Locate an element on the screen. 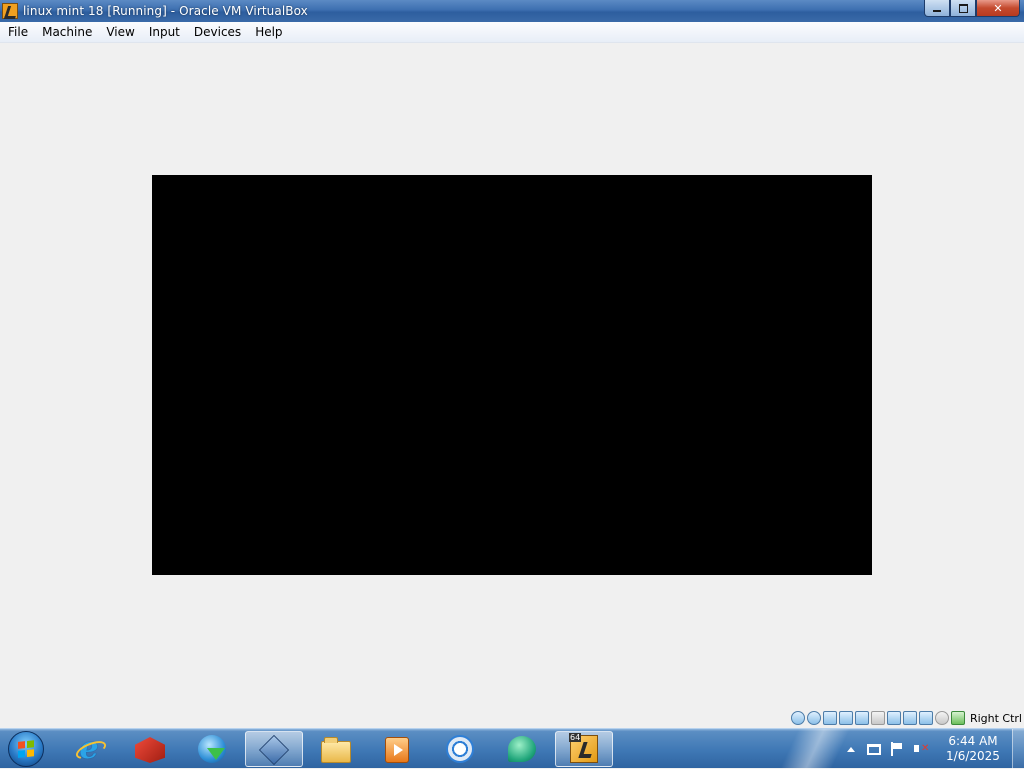 Image resolution: width=1024 pixels, height=769 pixels. chrome-browser-icon is located at coordinates (460, 749).